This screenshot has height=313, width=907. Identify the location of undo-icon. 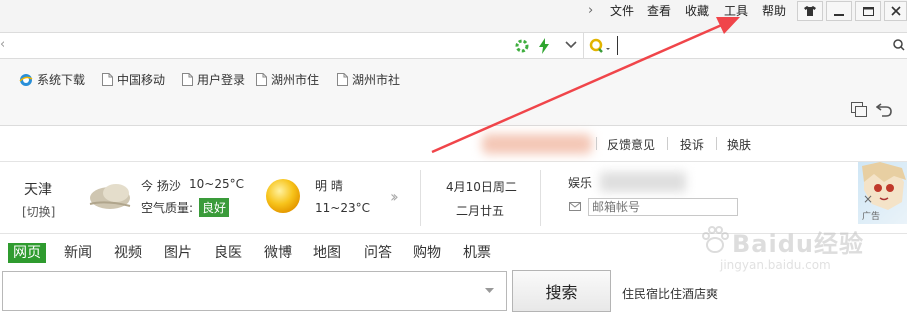
(884, 109).